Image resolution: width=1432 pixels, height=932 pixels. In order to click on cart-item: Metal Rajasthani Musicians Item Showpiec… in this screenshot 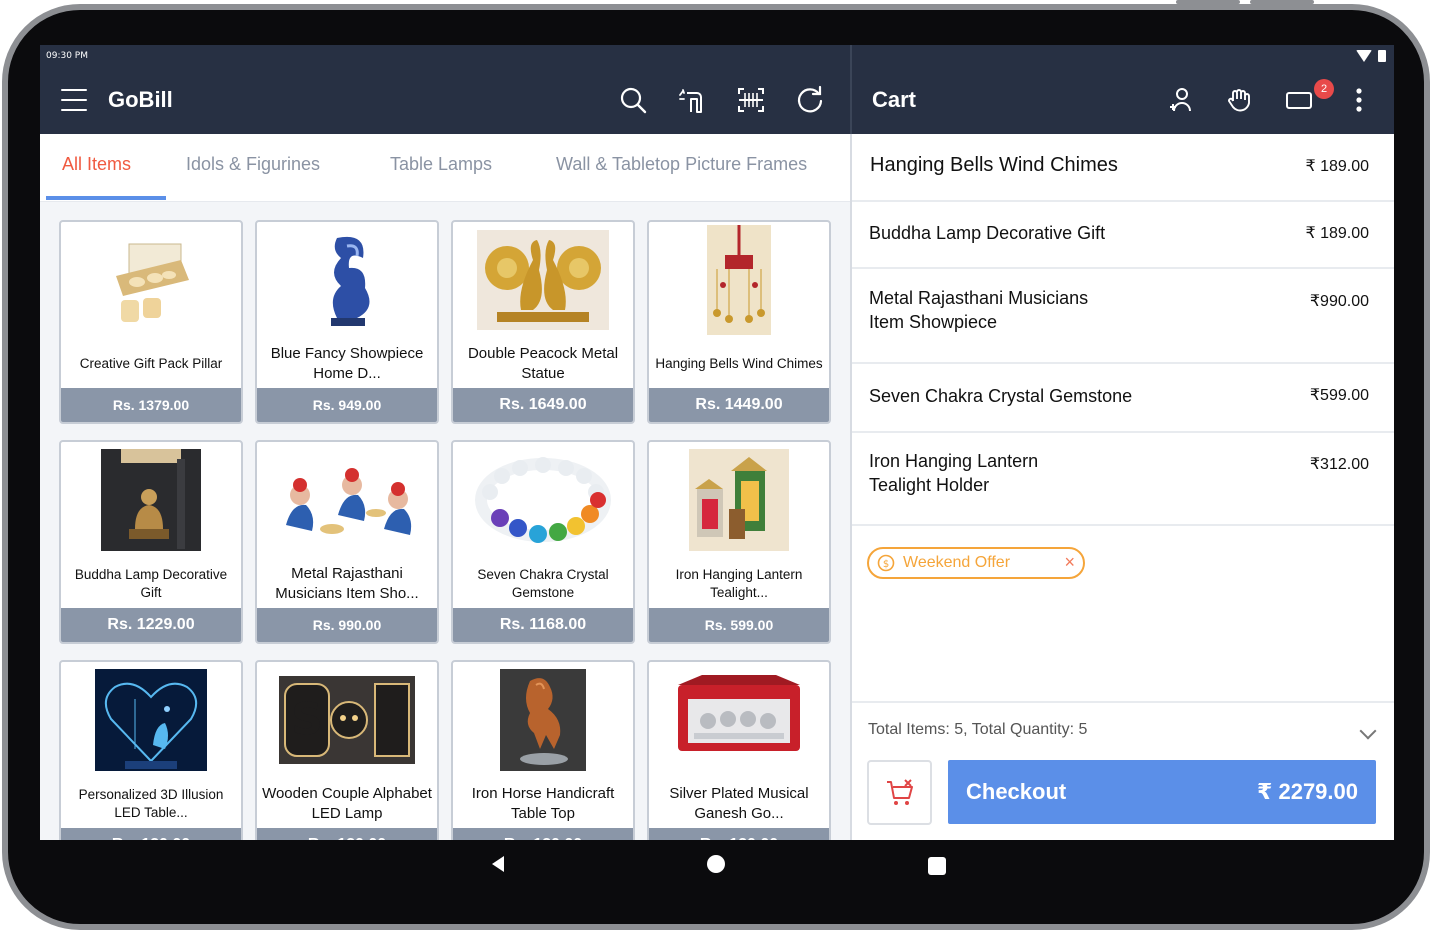, I will do `click(1123, 316)`.